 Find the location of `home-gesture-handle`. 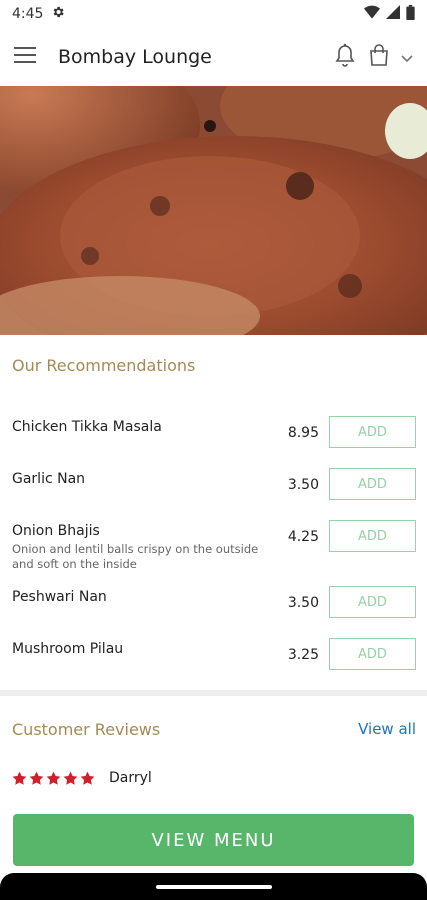

home-gesture-handle is located at coordinates (214, 887).